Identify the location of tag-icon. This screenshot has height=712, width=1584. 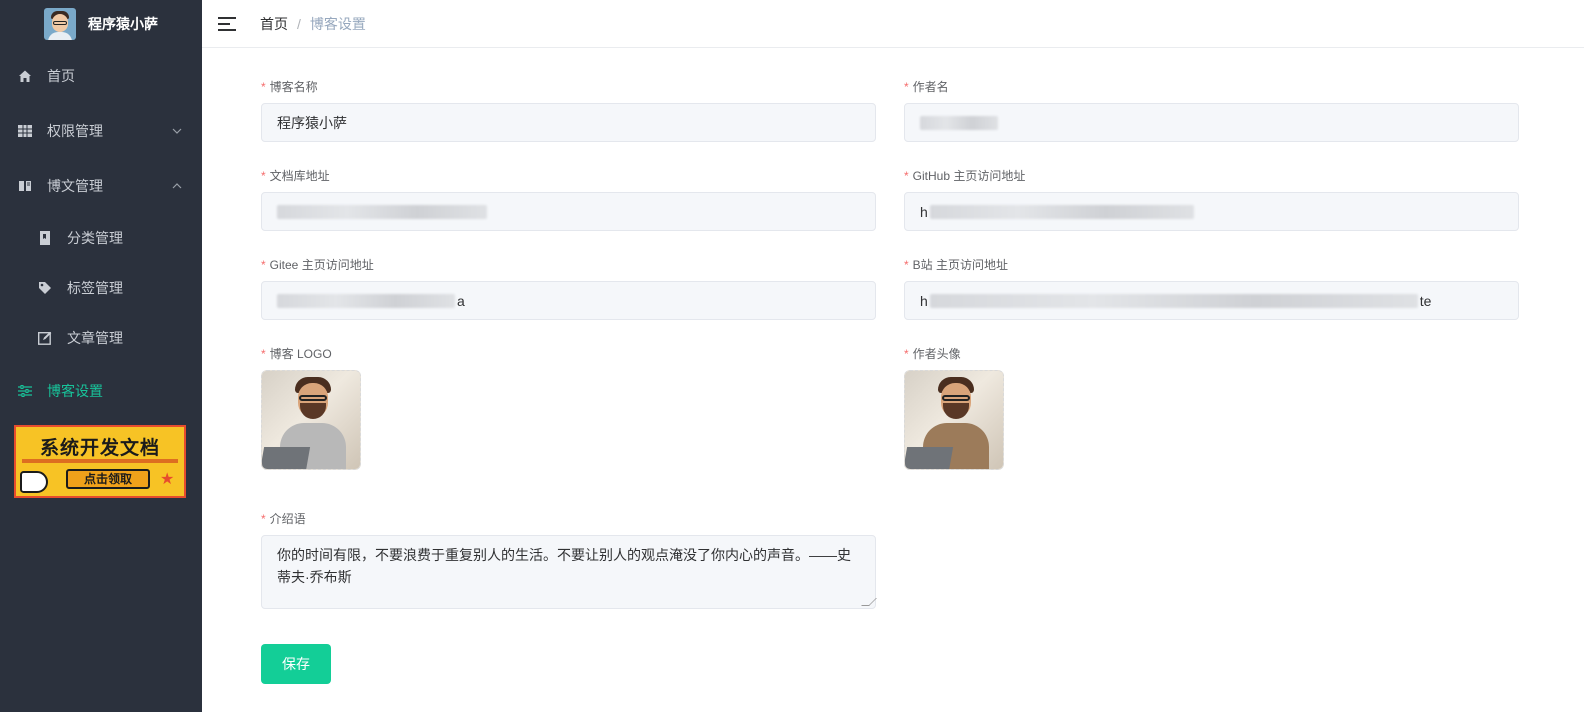
(45, 288).